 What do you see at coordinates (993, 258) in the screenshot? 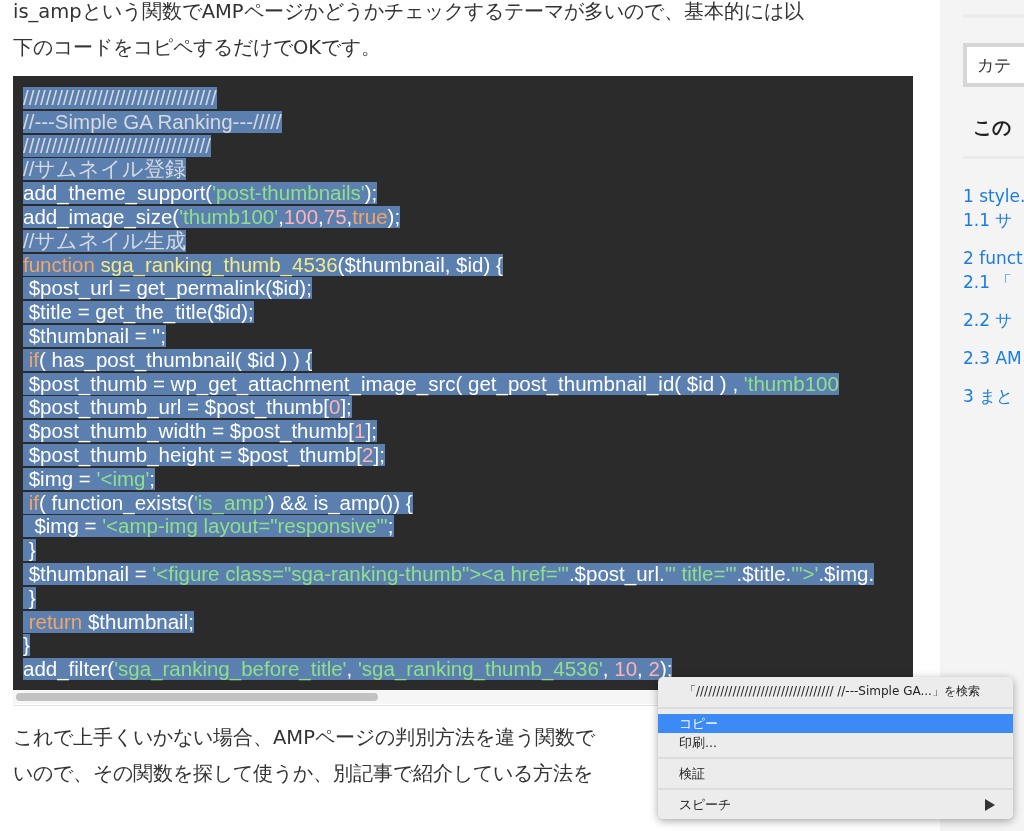
I see `toc-link: 2 funct` at bounding box center [993, 258].